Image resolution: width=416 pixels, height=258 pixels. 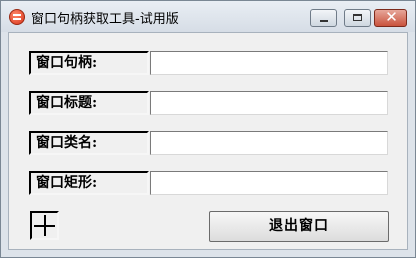 I want to click on rect-label: 窗口矩形:, so click(x=89, y=183).